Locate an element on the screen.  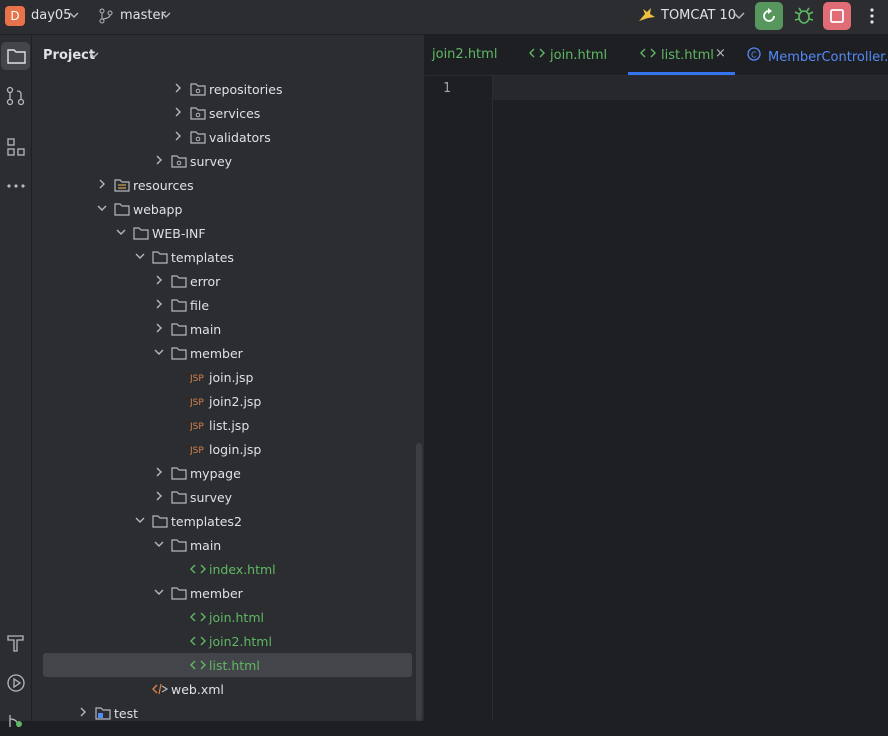
editor-tab: list.html is located at coordinates (677, 55).